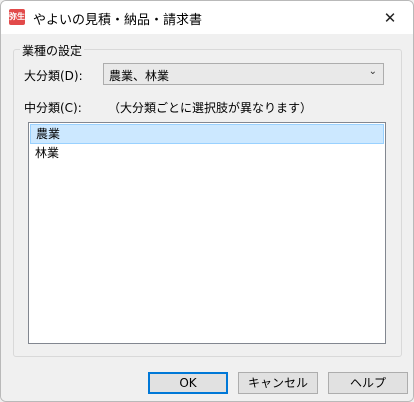 The width and height of the screenshot is (414, 402). What do you see at coordinates (243, 74) in the screenshot?
I see `major-category-select: 農業、林業 ⌄` at bounding box center [243, 74].